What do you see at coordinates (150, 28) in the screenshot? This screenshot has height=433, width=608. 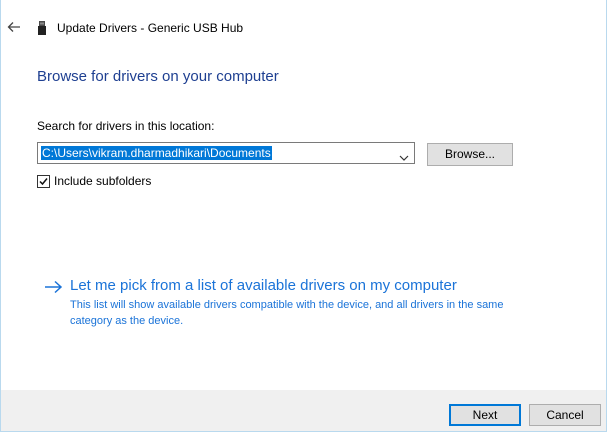 I see `window-title: Update Drivers - Generic USB Hub` at bounding box center [150, 28].